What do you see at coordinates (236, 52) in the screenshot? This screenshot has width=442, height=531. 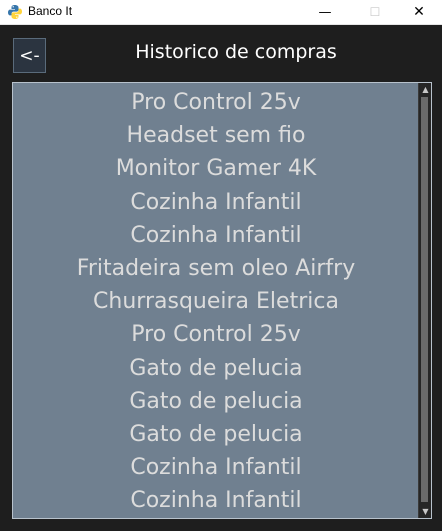 I see `page-title: Historico de compras` at bounding box center [236, 52].